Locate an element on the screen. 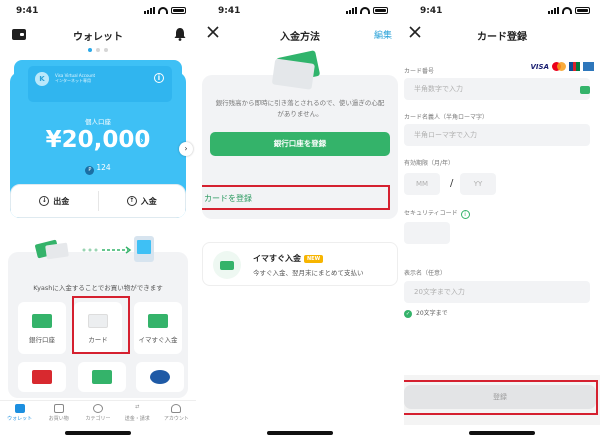 This screenshot has width=600, height=441. pie-chart-icon is located at coordinates (98, 408).